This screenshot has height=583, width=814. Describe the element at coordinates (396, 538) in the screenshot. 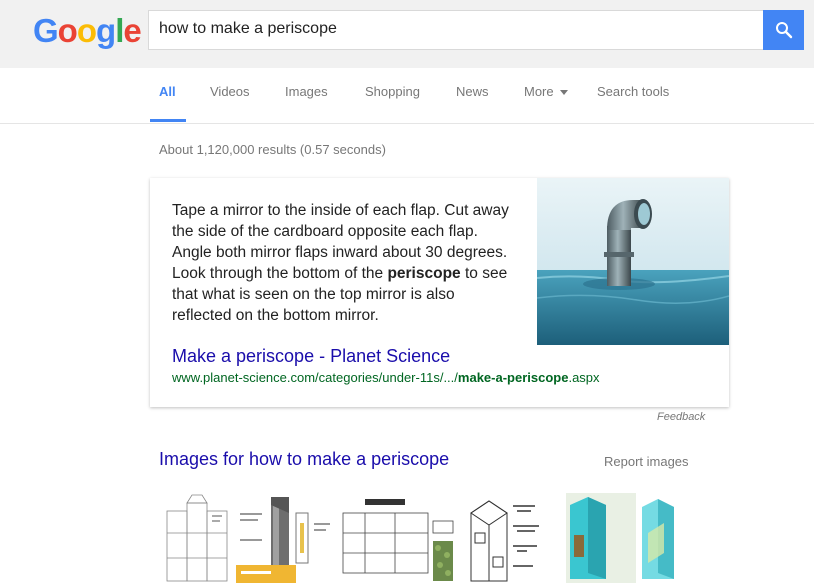

I see `periscope-plan-thumbnail` at that location.